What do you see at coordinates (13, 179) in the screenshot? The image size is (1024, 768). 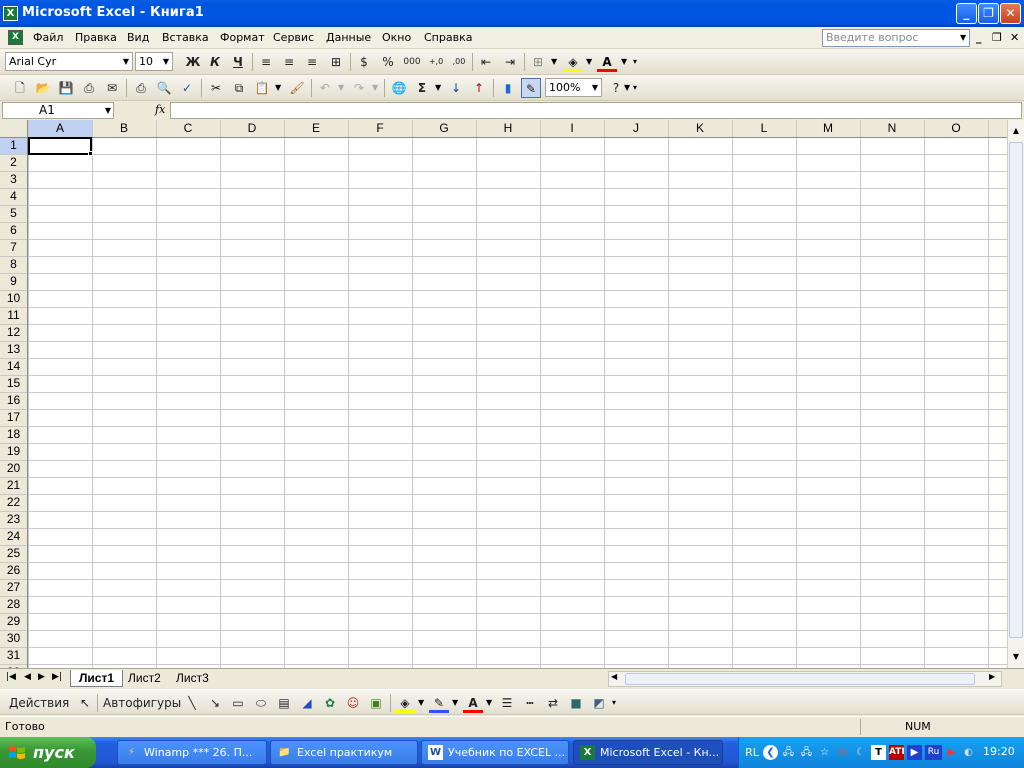 I see `row-header-3: 3` at bounding box center [13, 179].